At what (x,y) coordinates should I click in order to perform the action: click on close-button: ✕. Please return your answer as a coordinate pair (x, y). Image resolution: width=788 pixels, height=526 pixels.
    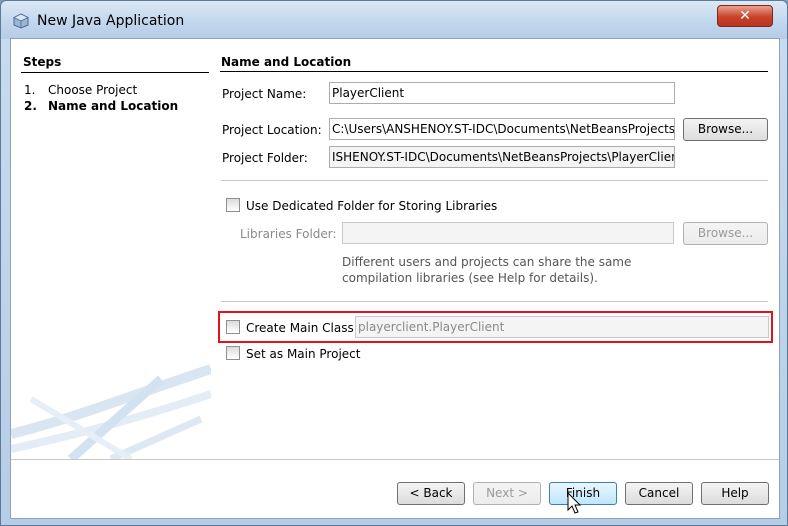
    Looking at the image, I should click on (745, 16).